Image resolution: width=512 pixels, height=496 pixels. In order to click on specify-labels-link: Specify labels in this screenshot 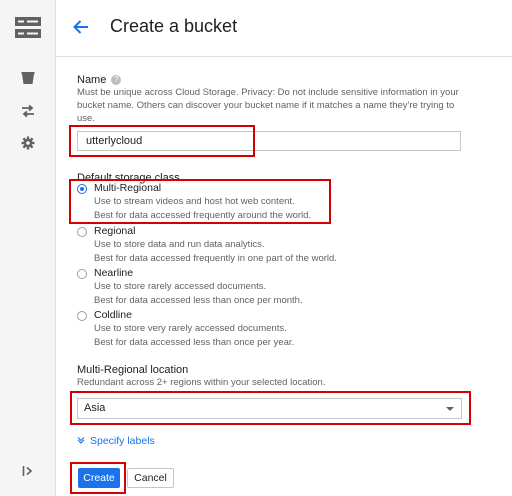, I will do `click(116, 441)`.